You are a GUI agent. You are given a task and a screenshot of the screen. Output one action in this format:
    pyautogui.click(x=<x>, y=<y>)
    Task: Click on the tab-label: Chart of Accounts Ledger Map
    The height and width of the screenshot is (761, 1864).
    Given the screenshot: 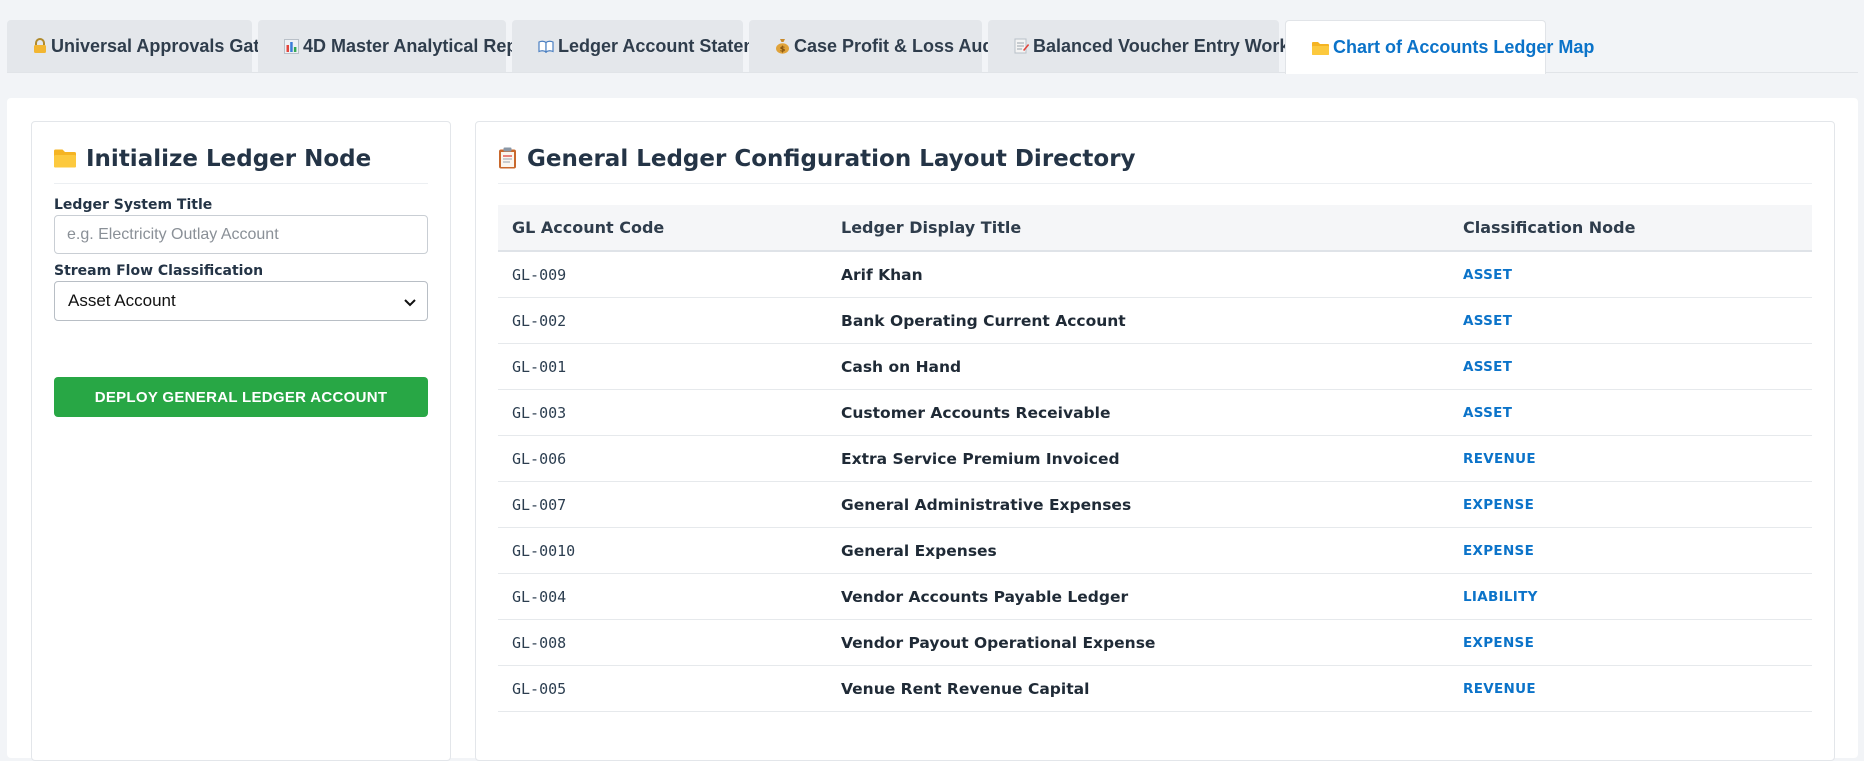 What is the action you would take?
    pyautogui.click(x=1464, y=47)
    